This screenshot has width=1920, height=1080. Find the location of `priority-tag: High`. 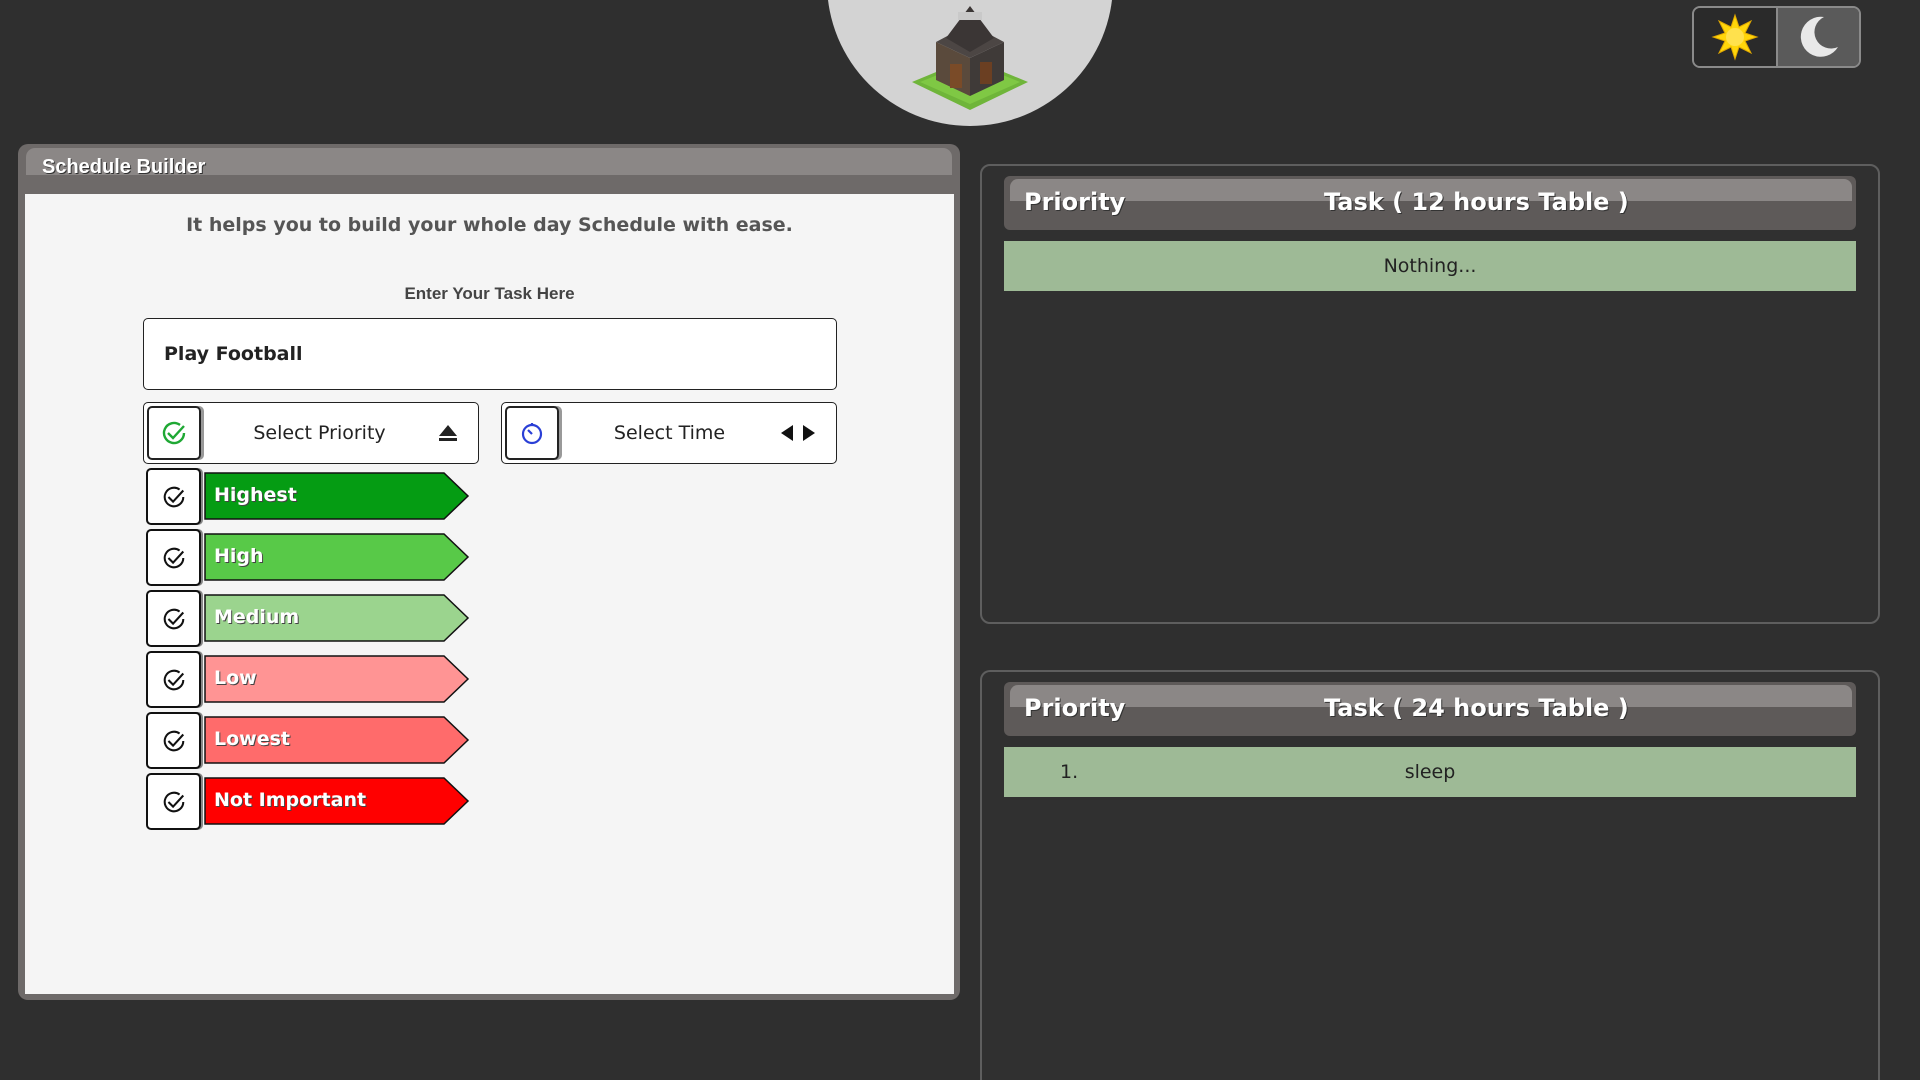

priority-tag: High is located at coordinates (337, 557).